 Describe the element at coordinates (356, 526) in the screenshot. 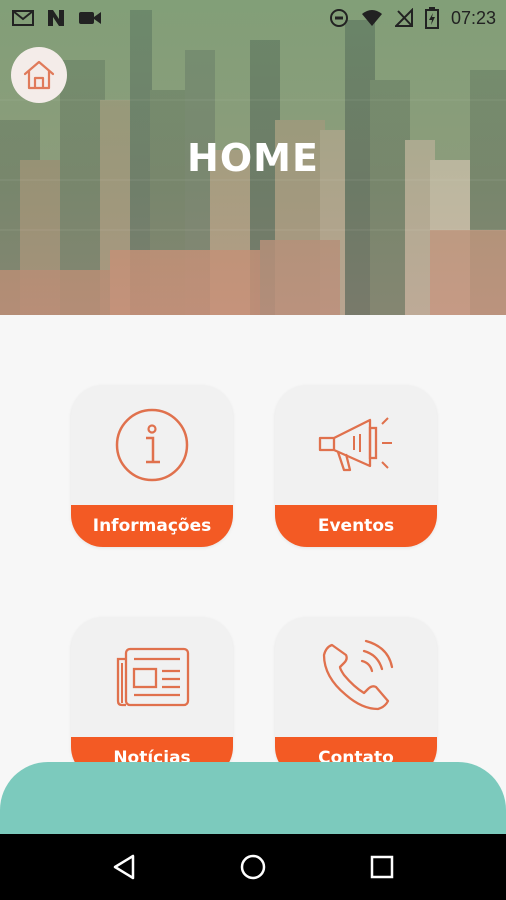

I see `tile-label: Eventos` at that location.